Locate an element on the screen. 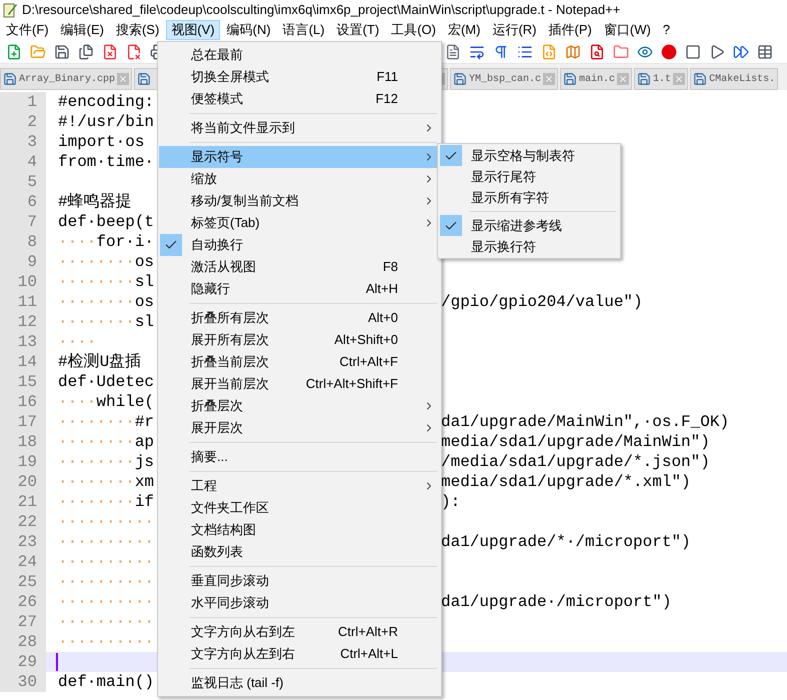 This screenshot has width=787, height=700. menu-bar-item: ? is located at coordinates (667, 30).